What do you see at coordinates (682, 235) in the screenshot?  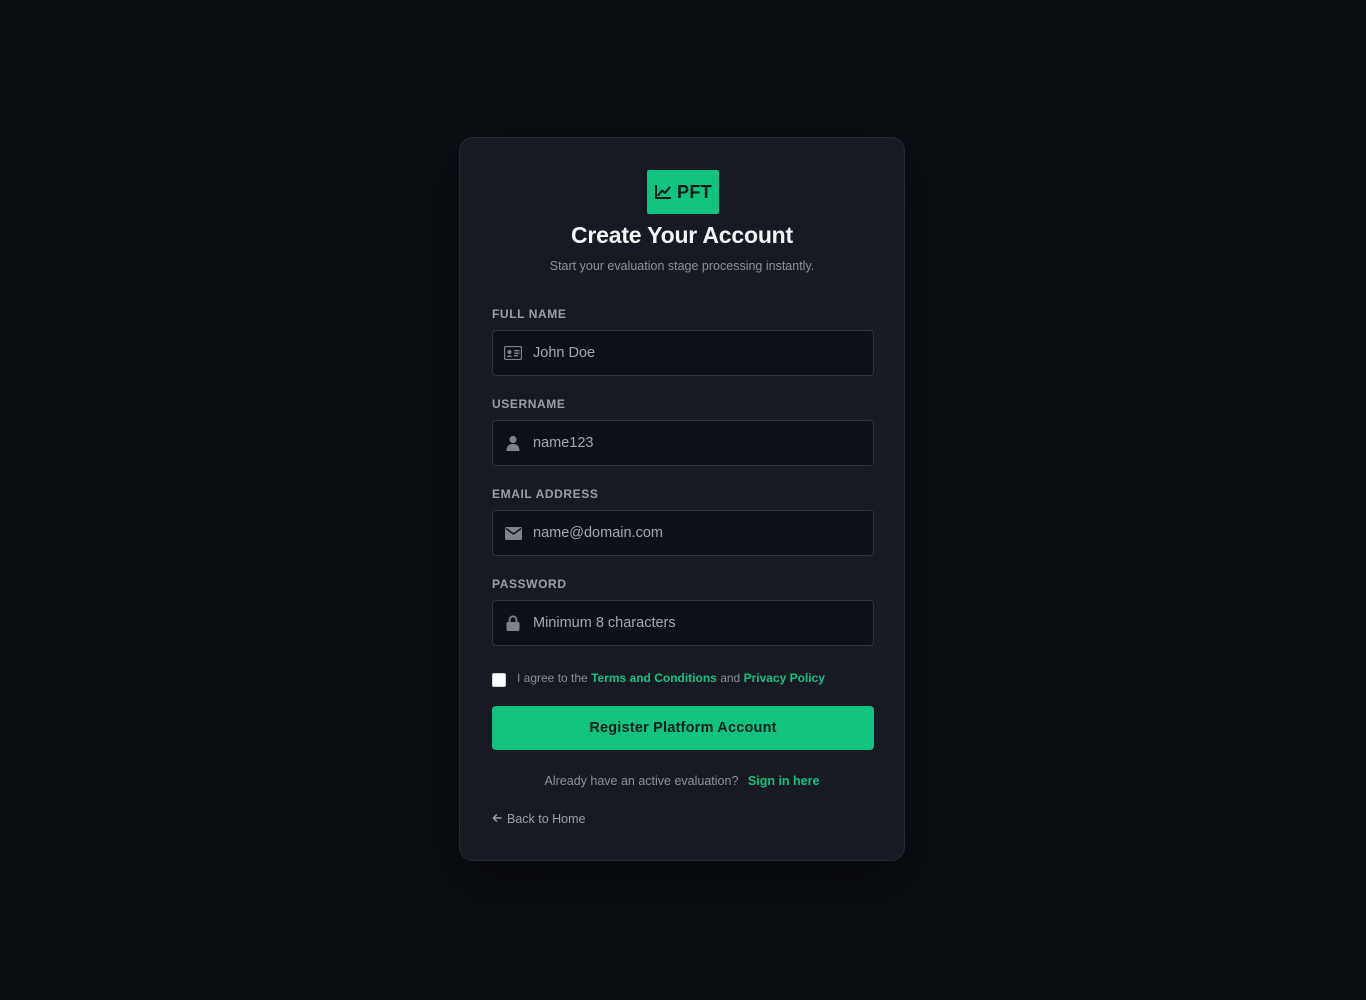 I see `page-title: Create Your Account` at bounding box center [682, 235].